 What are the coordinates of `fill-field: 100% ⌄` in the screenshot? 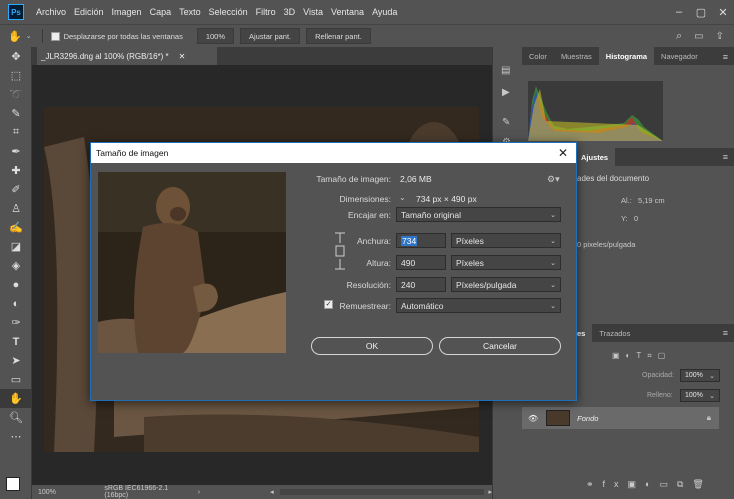 It's located at (700, 395).